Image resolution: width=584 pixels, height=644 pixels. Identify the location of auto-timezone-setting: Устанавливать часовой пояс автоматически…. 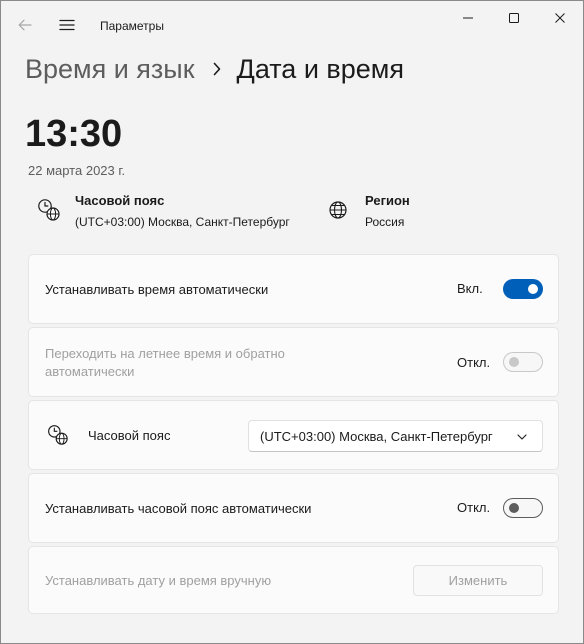
(293, 508).